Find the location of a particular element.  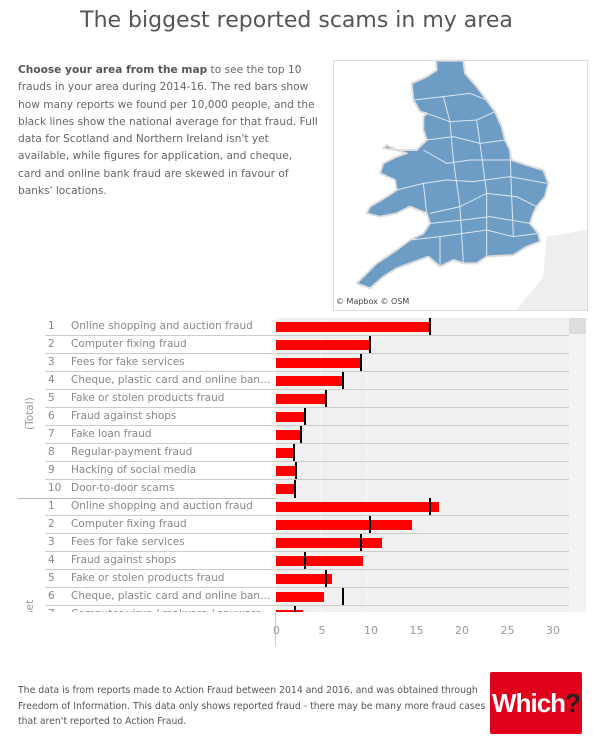

fraud-type-label: Fake loan fraud is located at coordinates (111, 434).